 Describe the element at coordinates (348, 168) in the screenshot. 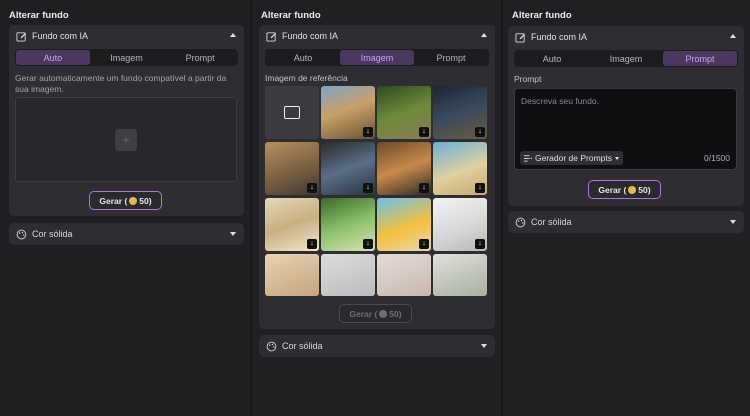

I see `thumb-perfume-rocks: ↓` at that location.